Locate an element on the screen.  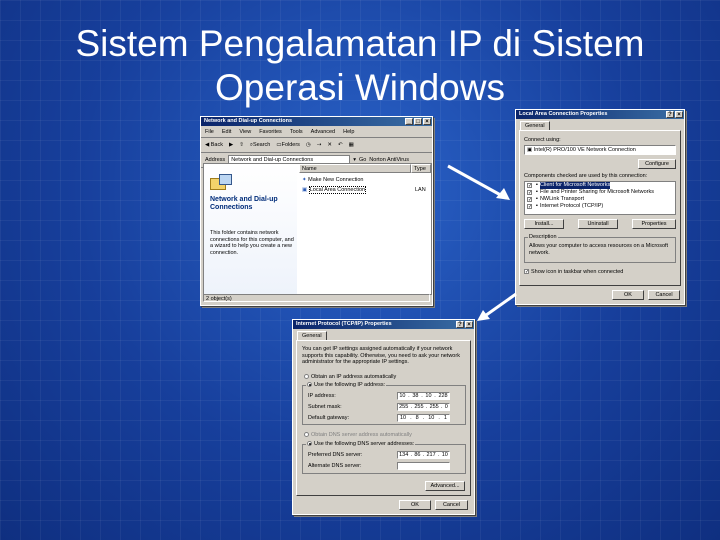
arrow-to-tcpip-properties is located at coordinates (497, 306).